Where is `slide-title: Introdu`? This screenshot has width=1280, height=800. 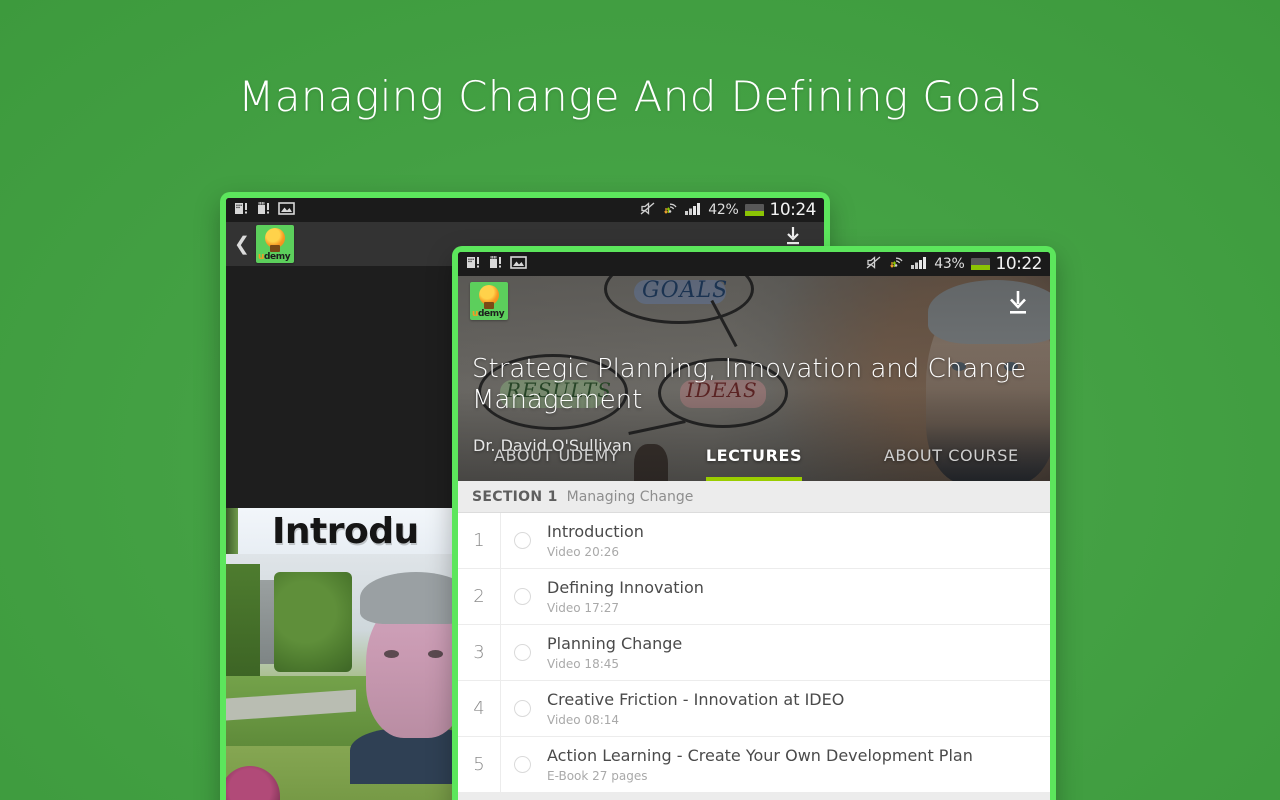 slide-title: Introdu is located at coordinates (345, 531).